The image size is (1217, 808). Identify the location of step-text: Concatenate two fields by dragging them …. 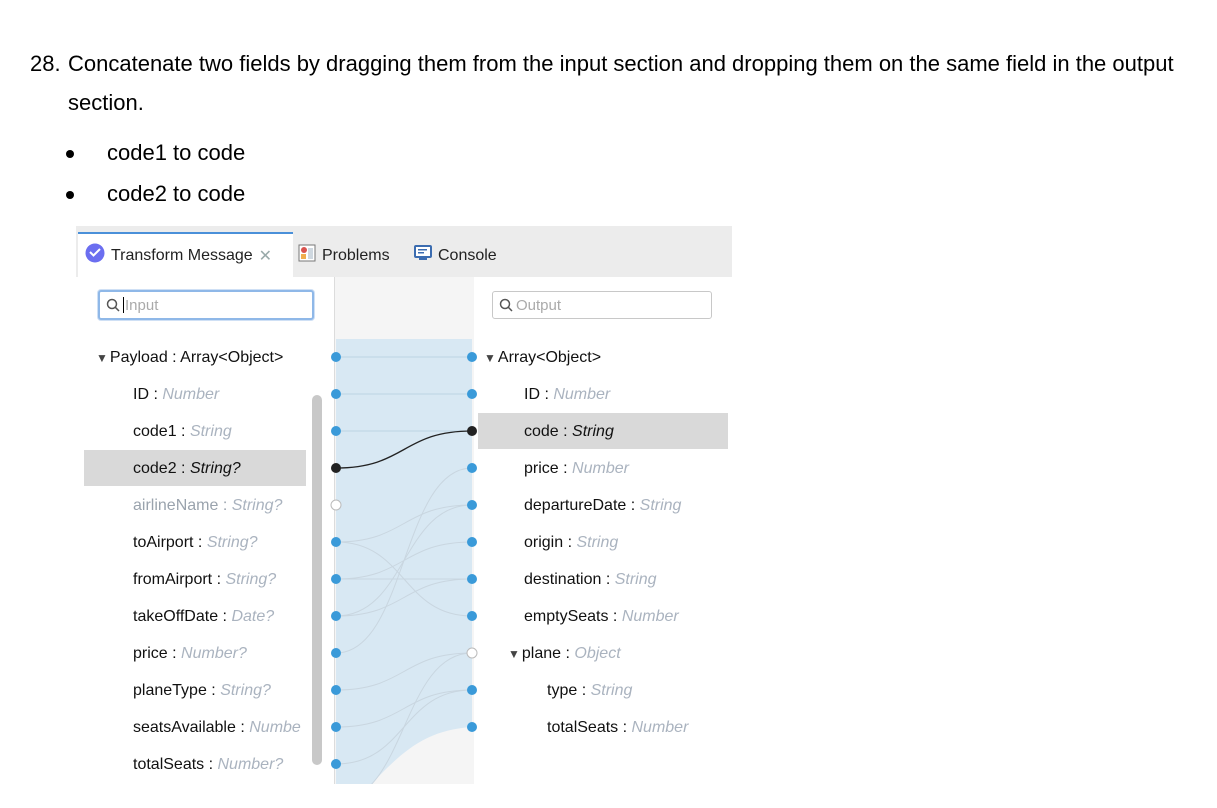
(621, 83).